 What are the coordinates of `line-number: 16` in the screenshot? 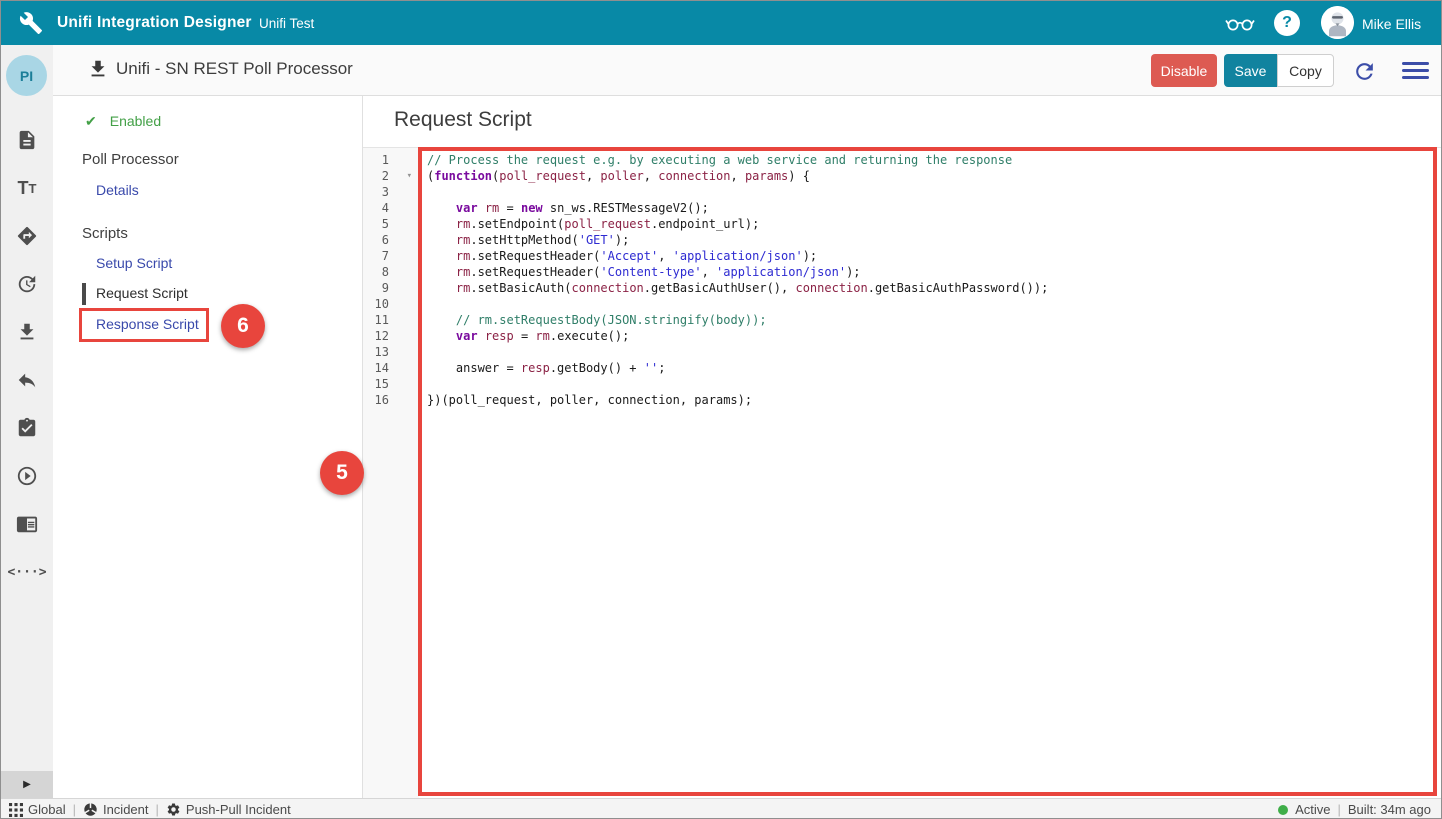 It's located at (381, 400).